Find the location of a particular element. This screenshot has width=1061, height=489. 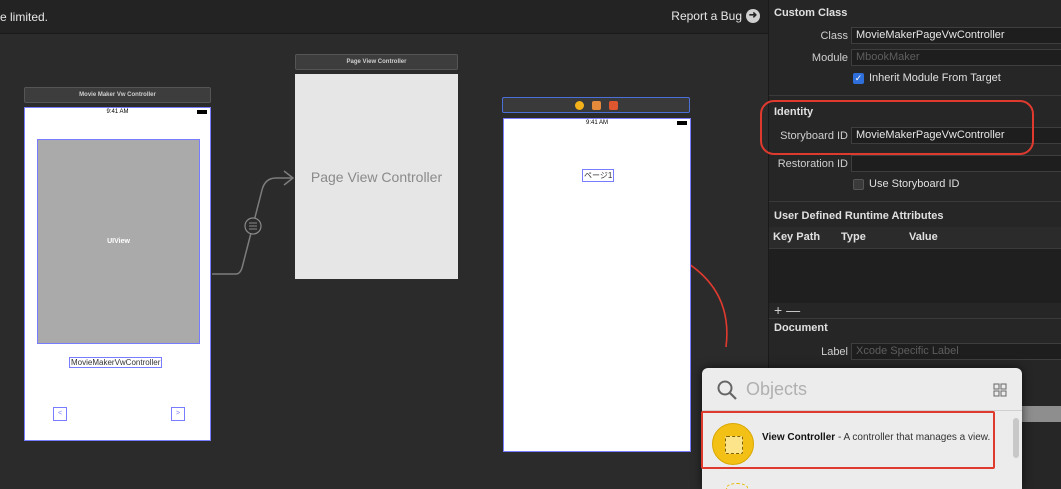

grid-view-icon is located at coordinates (1000, 390).